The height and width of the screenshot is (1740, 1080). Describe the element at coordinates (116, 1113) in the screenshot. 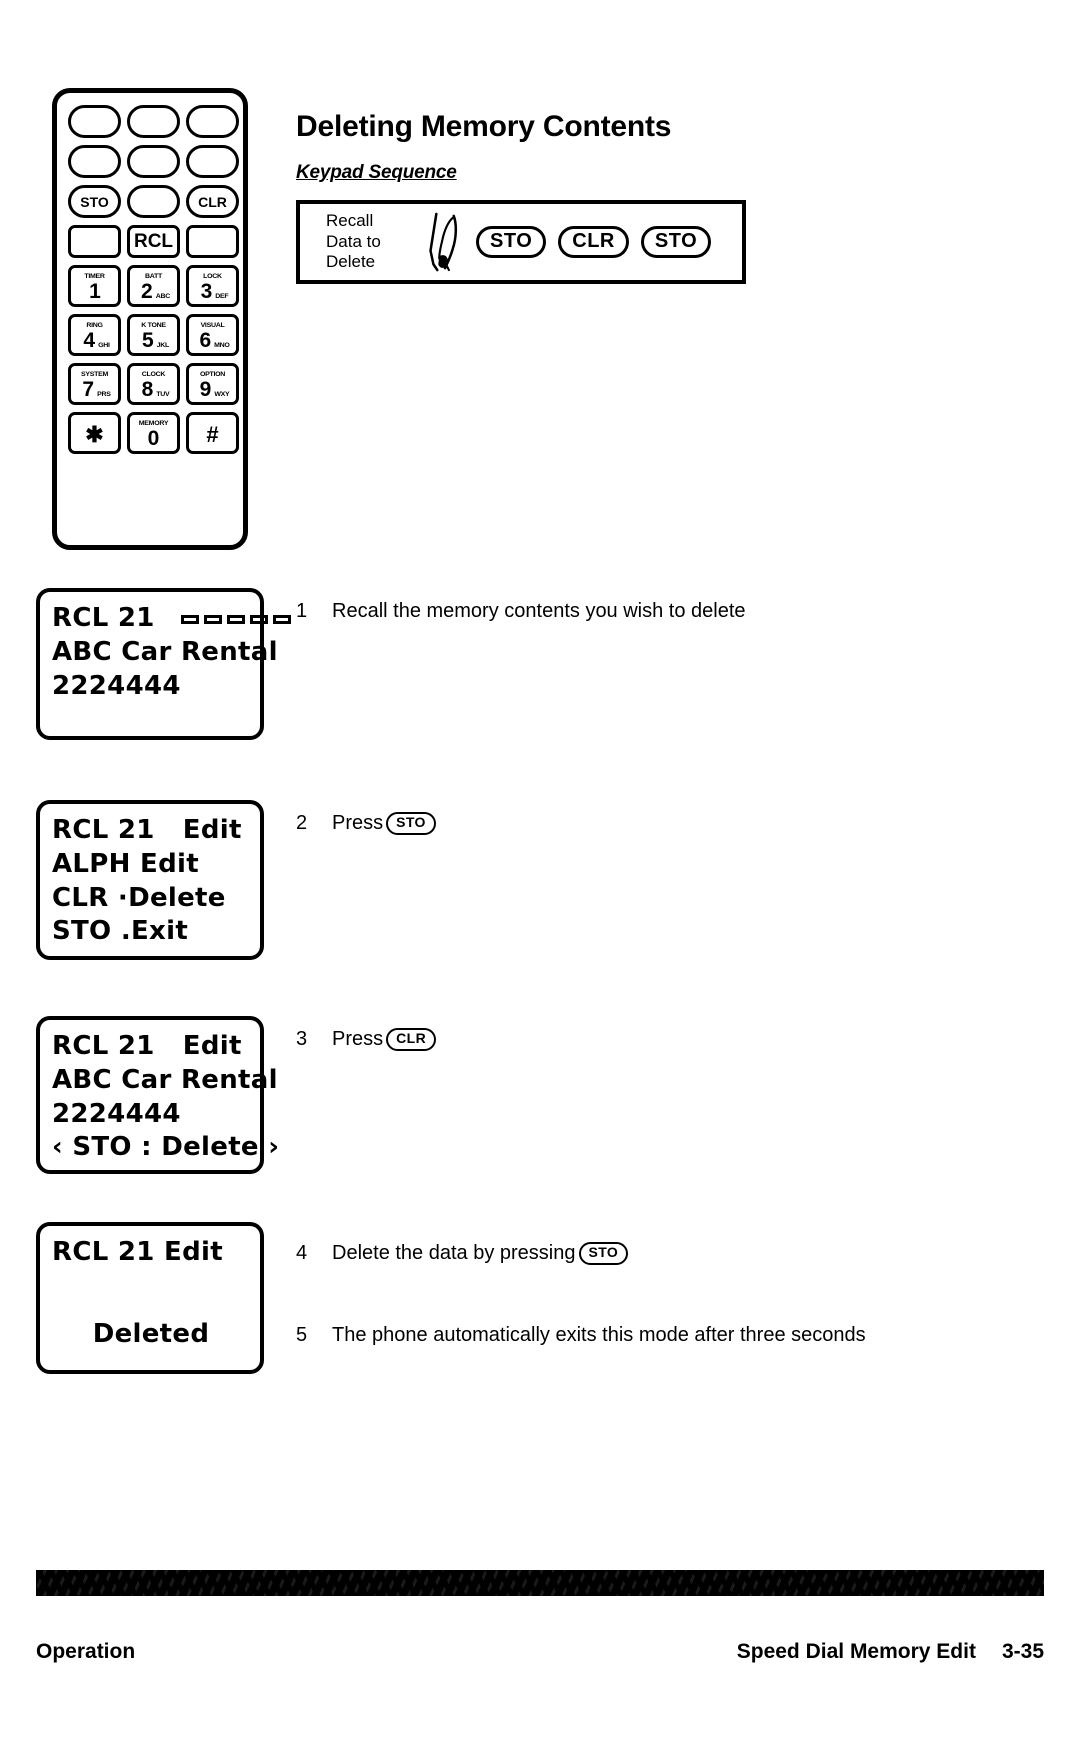

I see `lcd-3-line-3: 2224444` at that location.